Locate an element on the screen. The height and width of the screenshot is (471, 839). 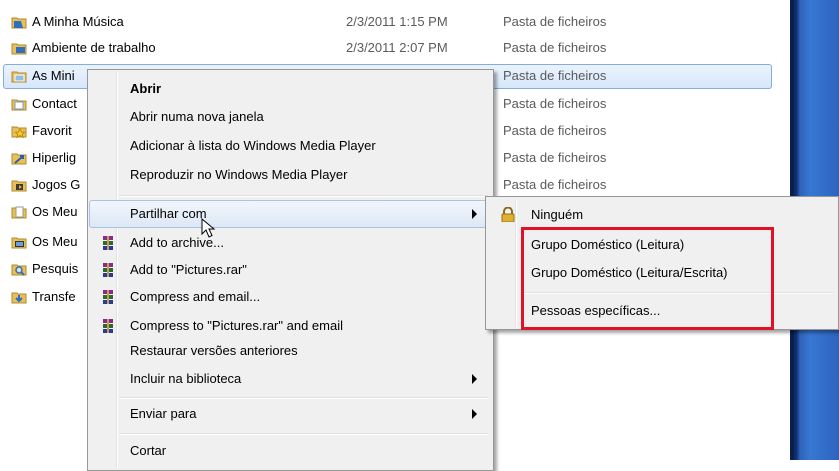
file-name: Jogos G is located at coordinates (56, 184).